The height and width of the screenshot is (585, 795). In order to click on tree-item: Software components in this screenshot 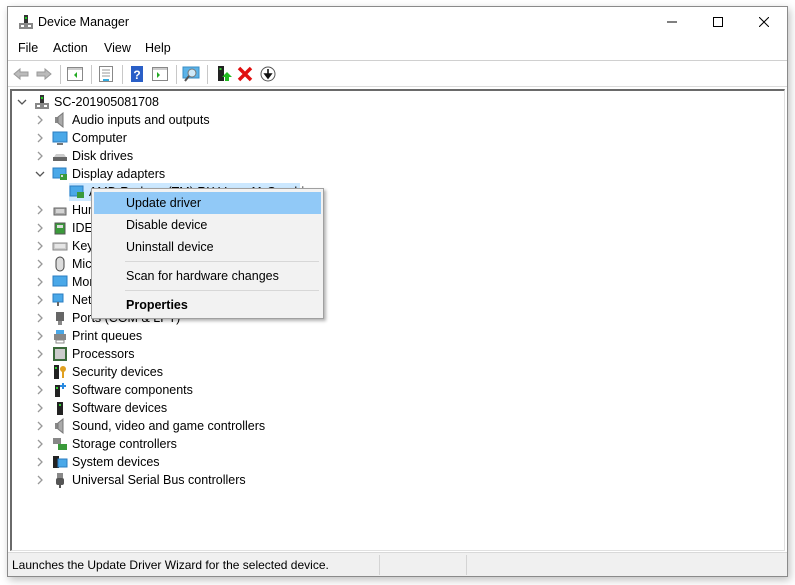, I will do `click(122, 390)`.